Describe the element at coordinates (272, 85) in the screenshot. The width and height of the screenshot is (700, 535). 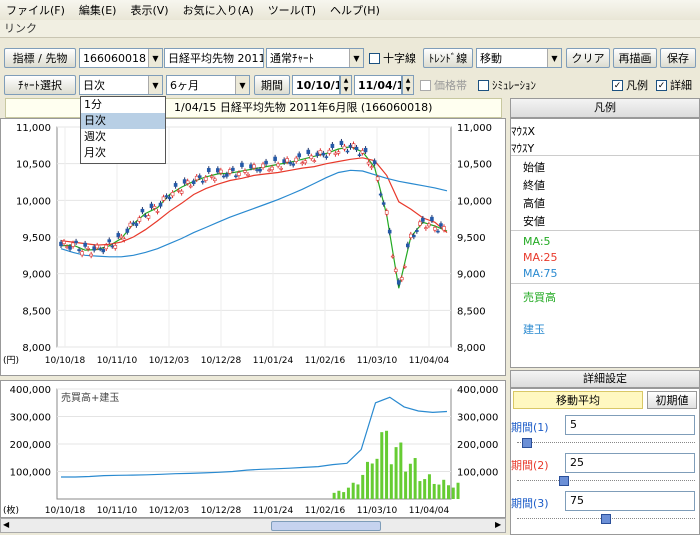
I see `period-button: 期間` at that location.